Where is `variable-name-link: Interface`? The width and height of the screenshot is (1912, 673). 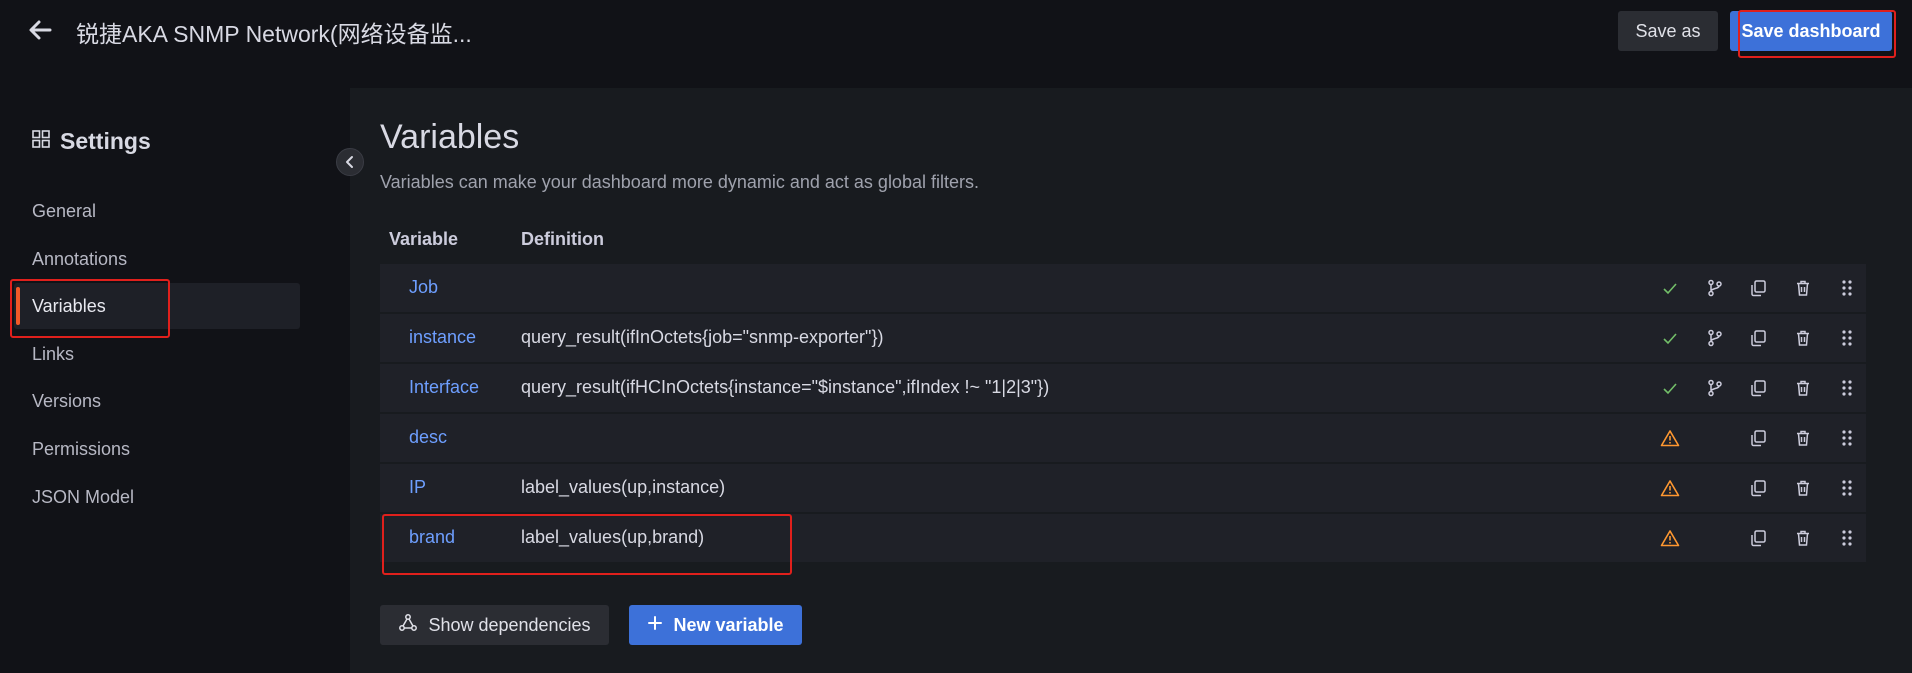 variable-name-link: Interface is located at coordinates (444, 387).